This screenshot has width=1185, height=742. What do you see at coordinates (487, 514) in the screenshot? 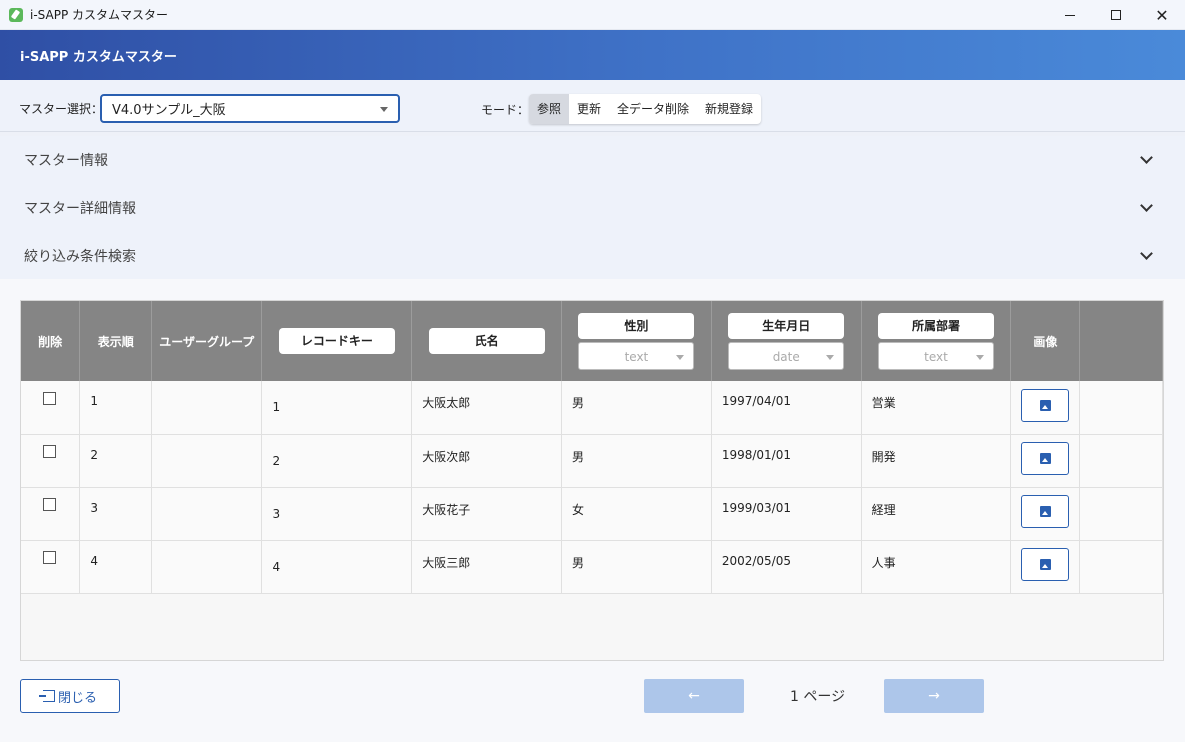
I see `name-cell: 大阪花子` at bounding box center [487, 514].